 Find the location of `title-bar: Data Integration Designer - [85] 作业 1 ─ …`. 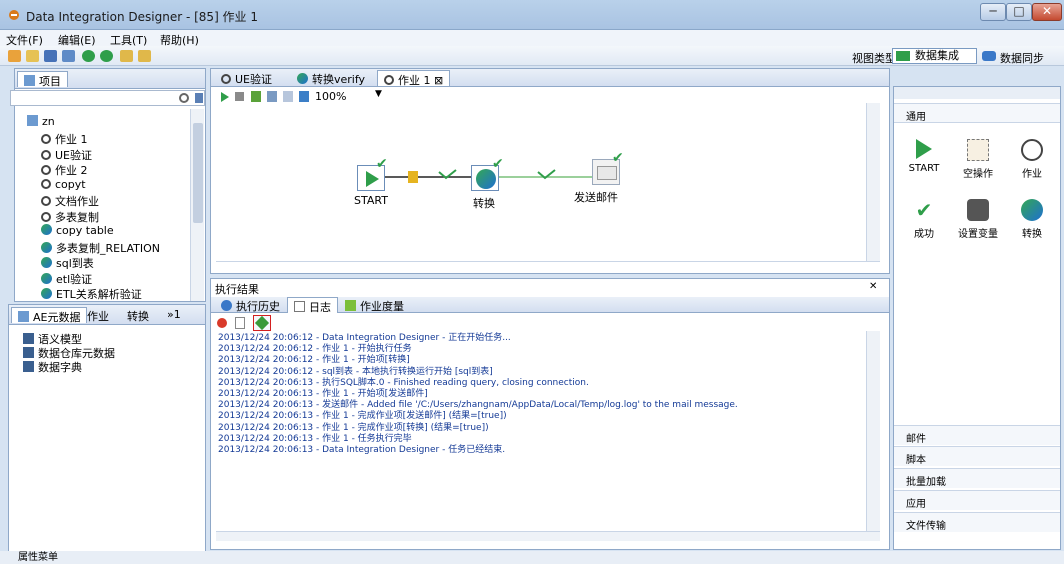

title-bar: Data Integration Designer - [85] 作业 1 ─ … is located at coordinates (532, 15).